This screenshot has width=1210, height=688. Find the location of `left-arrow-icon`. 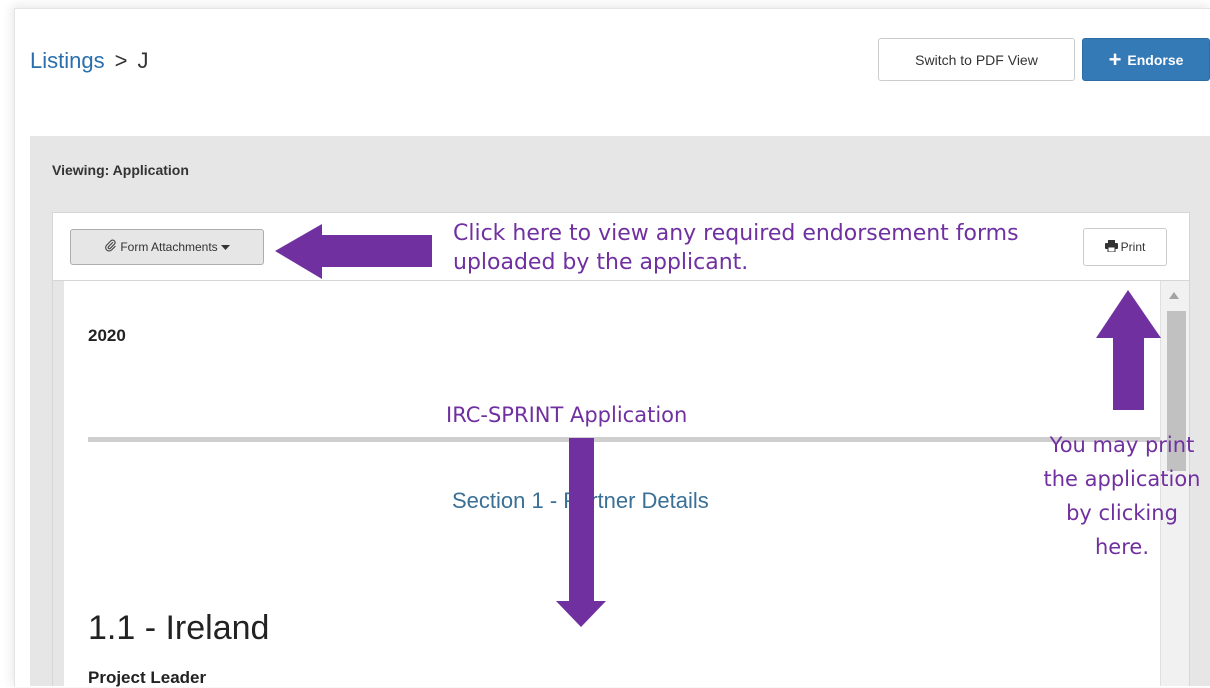

left-arrow-icon is located at coordinates (353, 251).